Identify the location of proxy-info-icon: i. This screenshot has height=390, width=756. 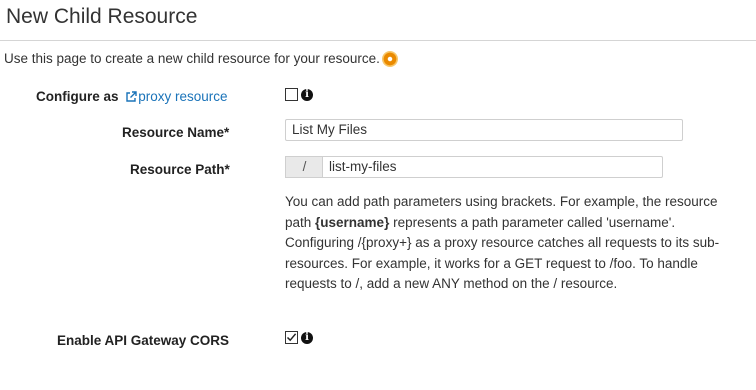
(307, 95).